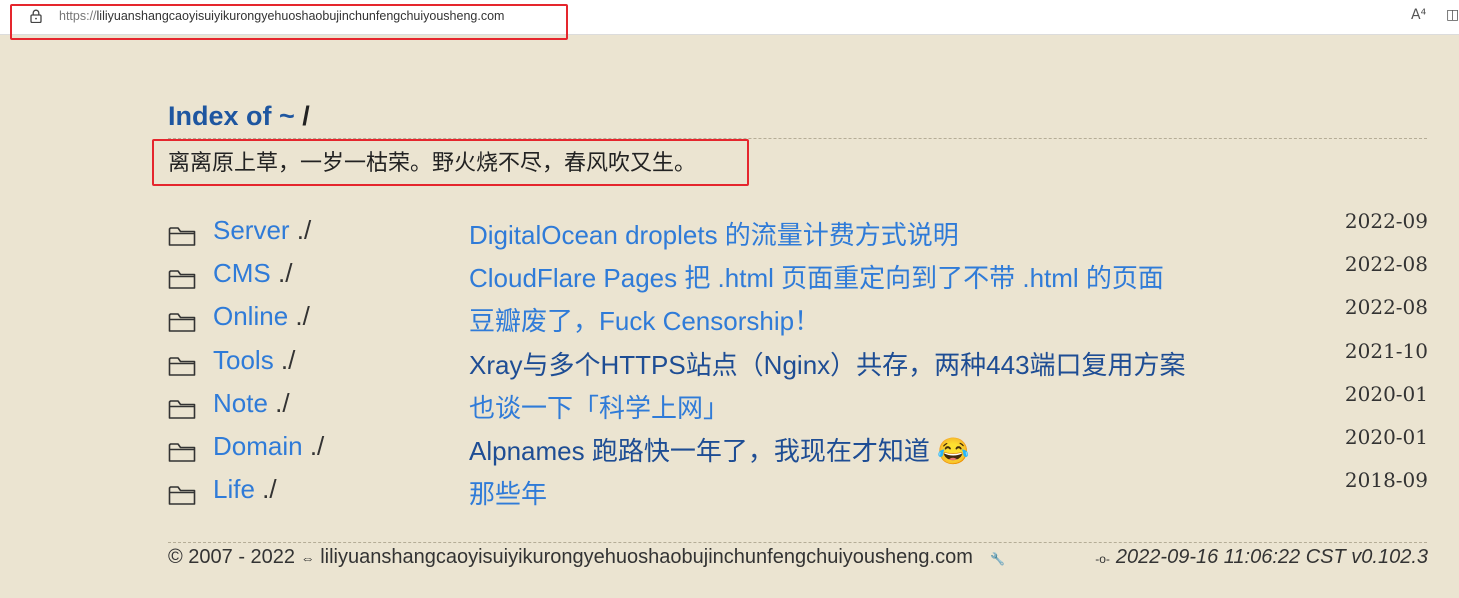  Describe the element at coordinates (599, 406) in the screenshot. I see `post-link: 也谈一下「科学上网」` at that location.